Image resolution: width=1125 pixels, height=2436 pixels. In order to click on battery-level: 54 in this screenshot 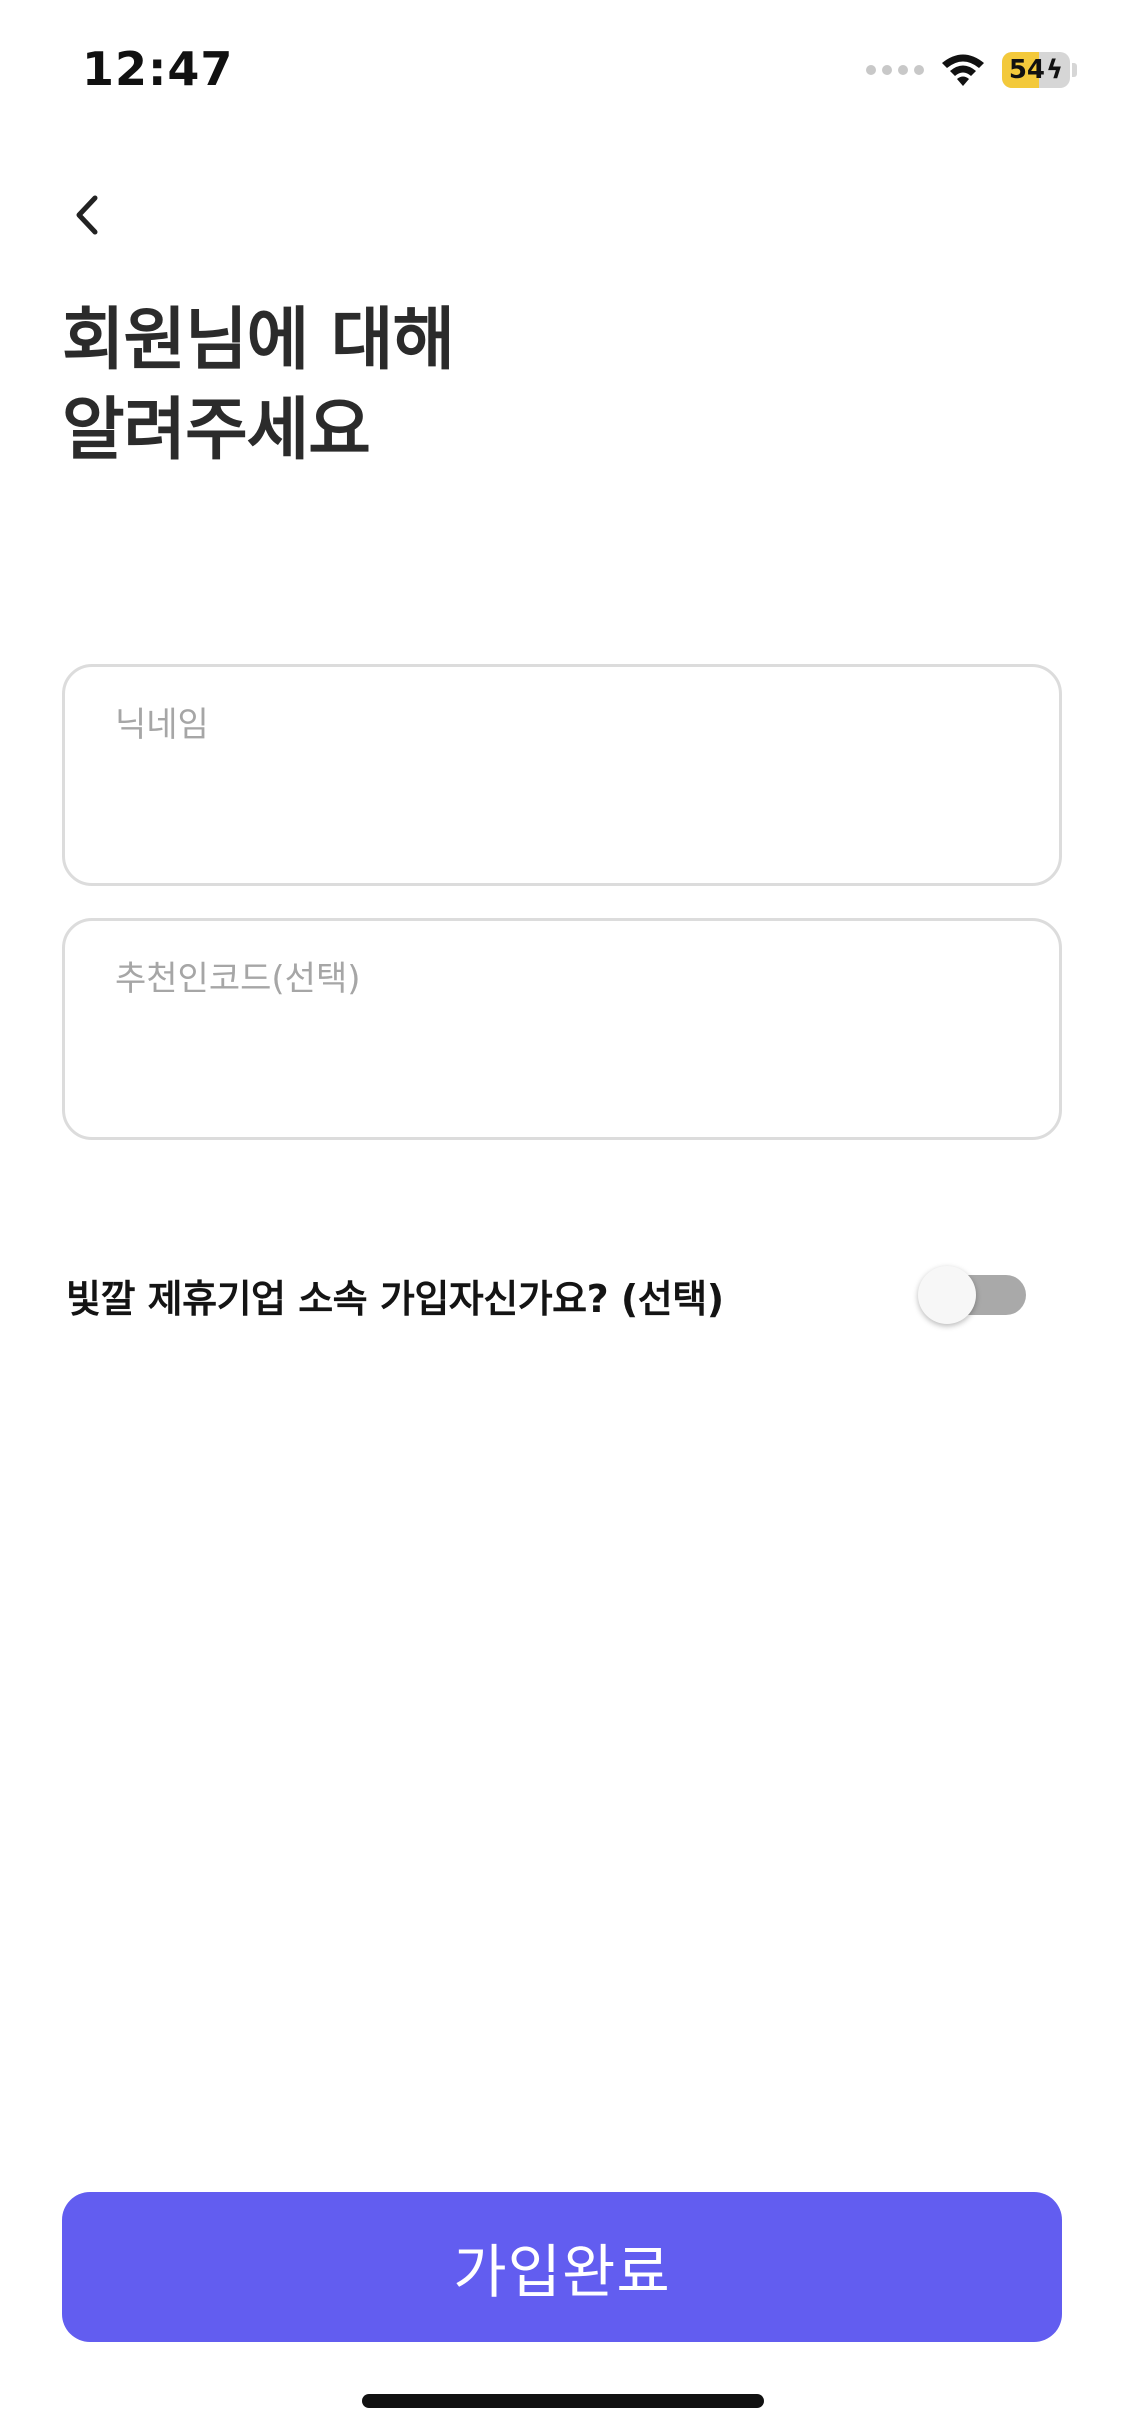, I will do `click(1027, 70)`.